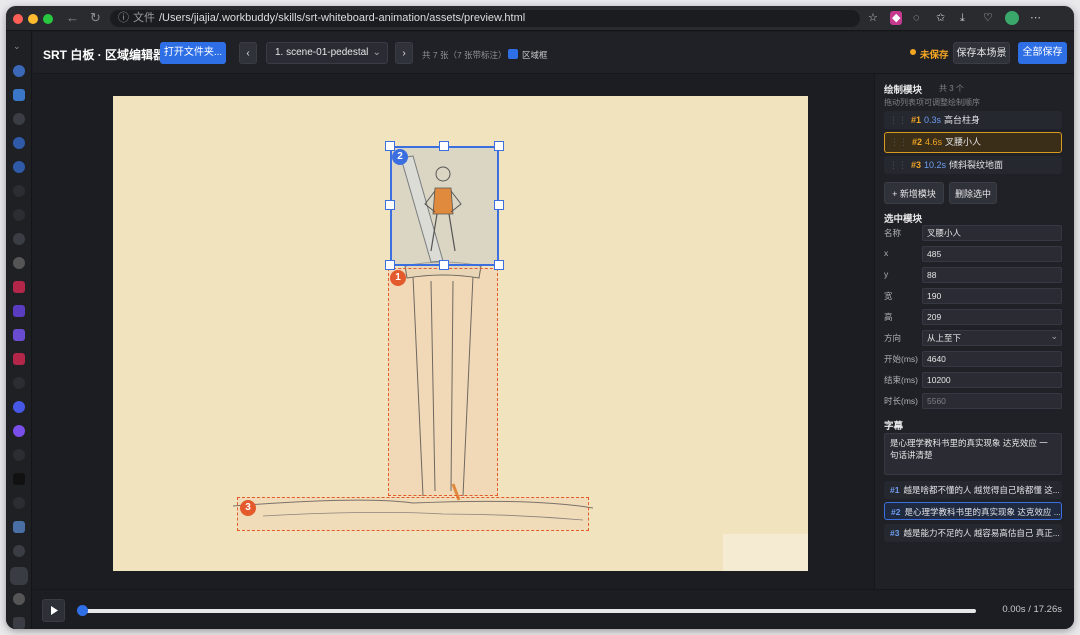 This screenshot has width=1080, height=635. What do you see at coordinates (981, 53) in the screenshot?
I see `save-scene-button: 保存本场景` at bounding box center [981, 53].